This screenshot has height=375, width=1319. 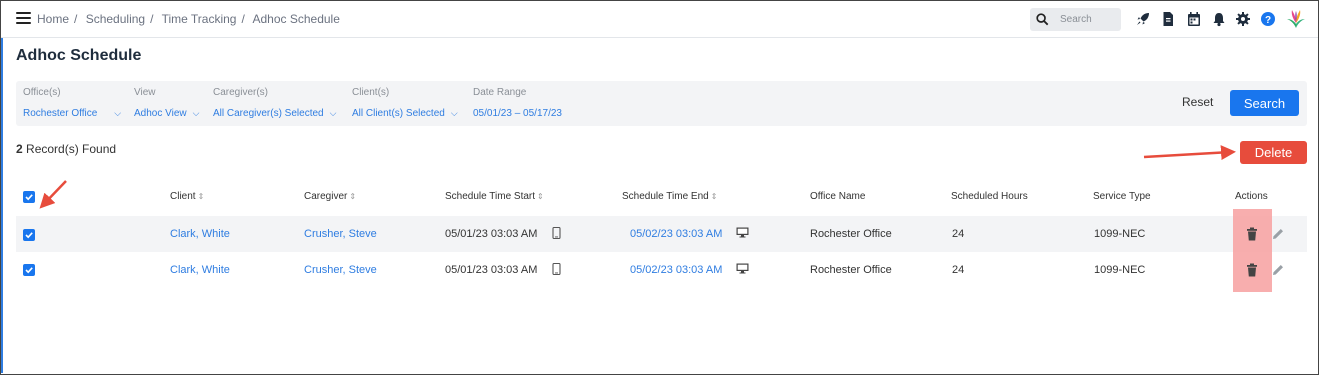 What do you see at coordinates (23, 18) in the screenshot?
I see `menu-icon` at bounding box center [23, 18].